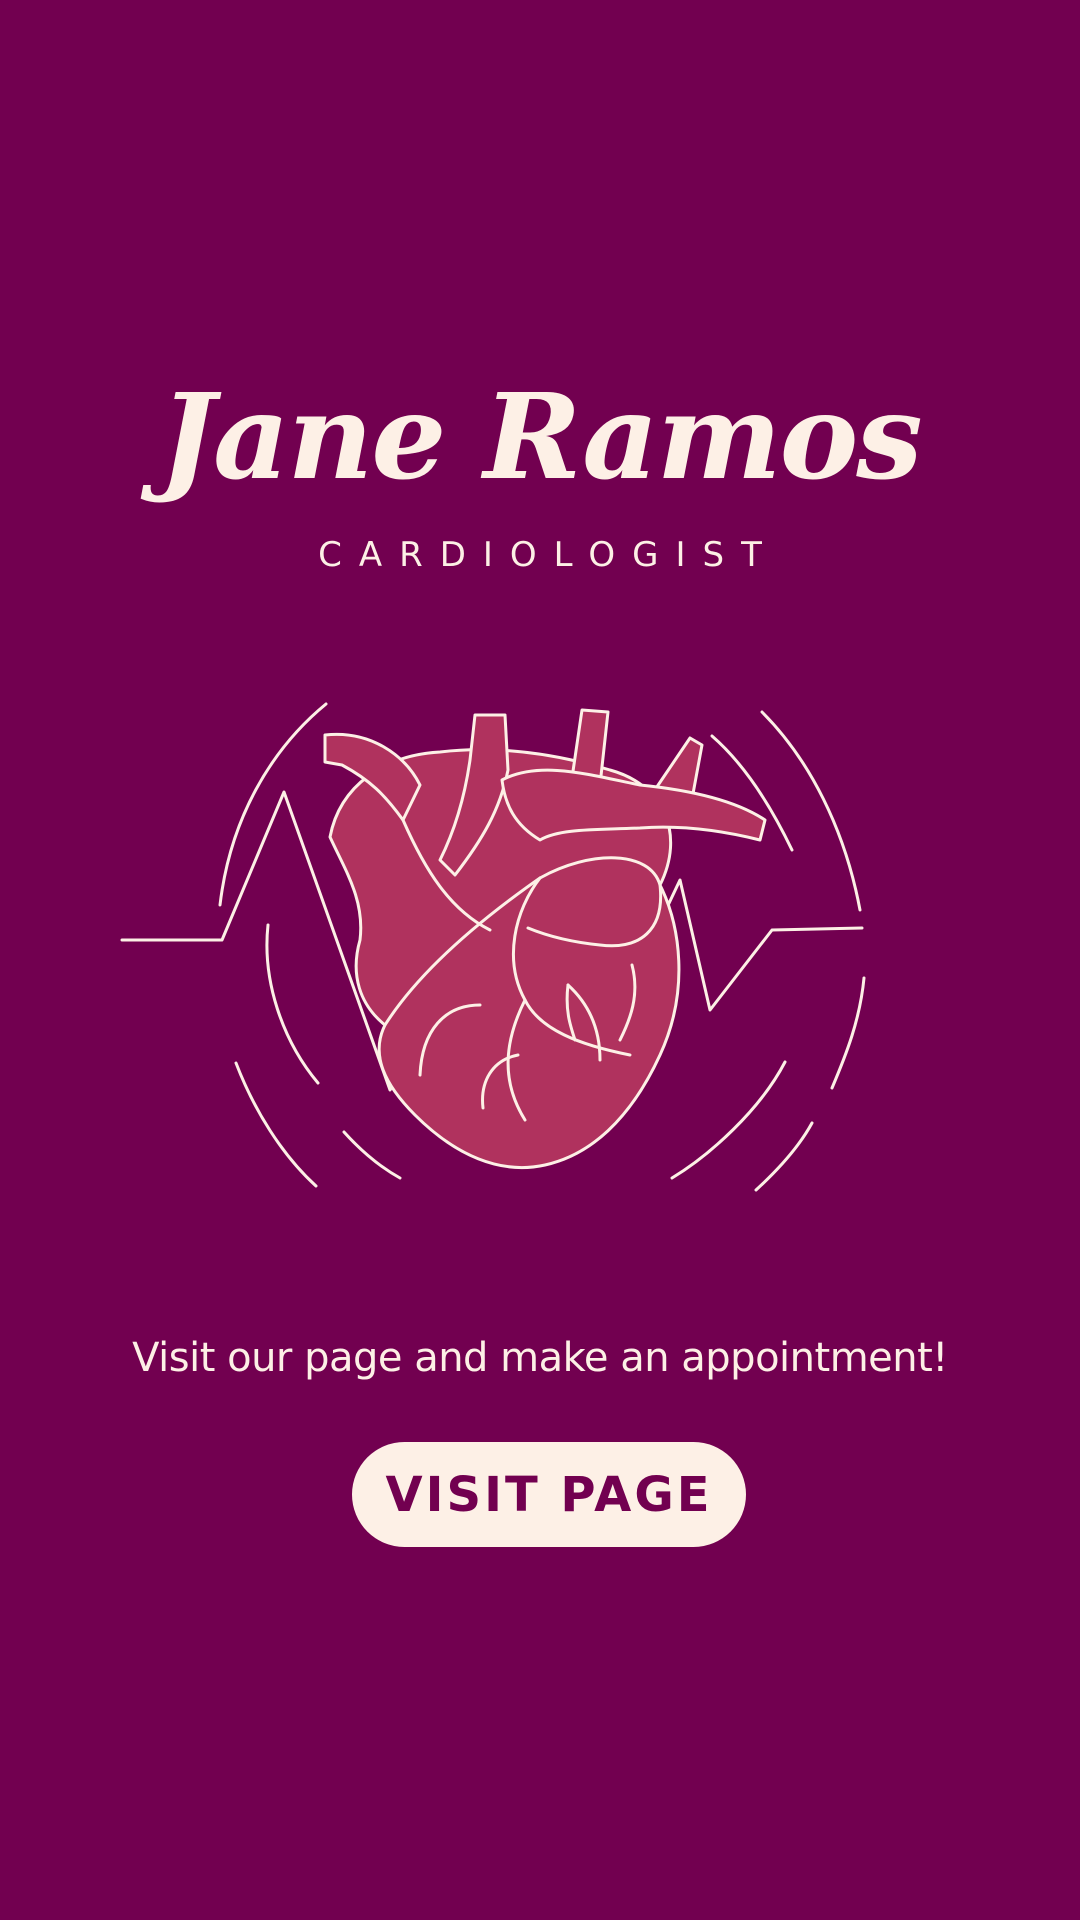 This screenshot has height=1920, width=1080. I want to click on doctor-specialty: CARDIOLOGIST, so click(548, 555).